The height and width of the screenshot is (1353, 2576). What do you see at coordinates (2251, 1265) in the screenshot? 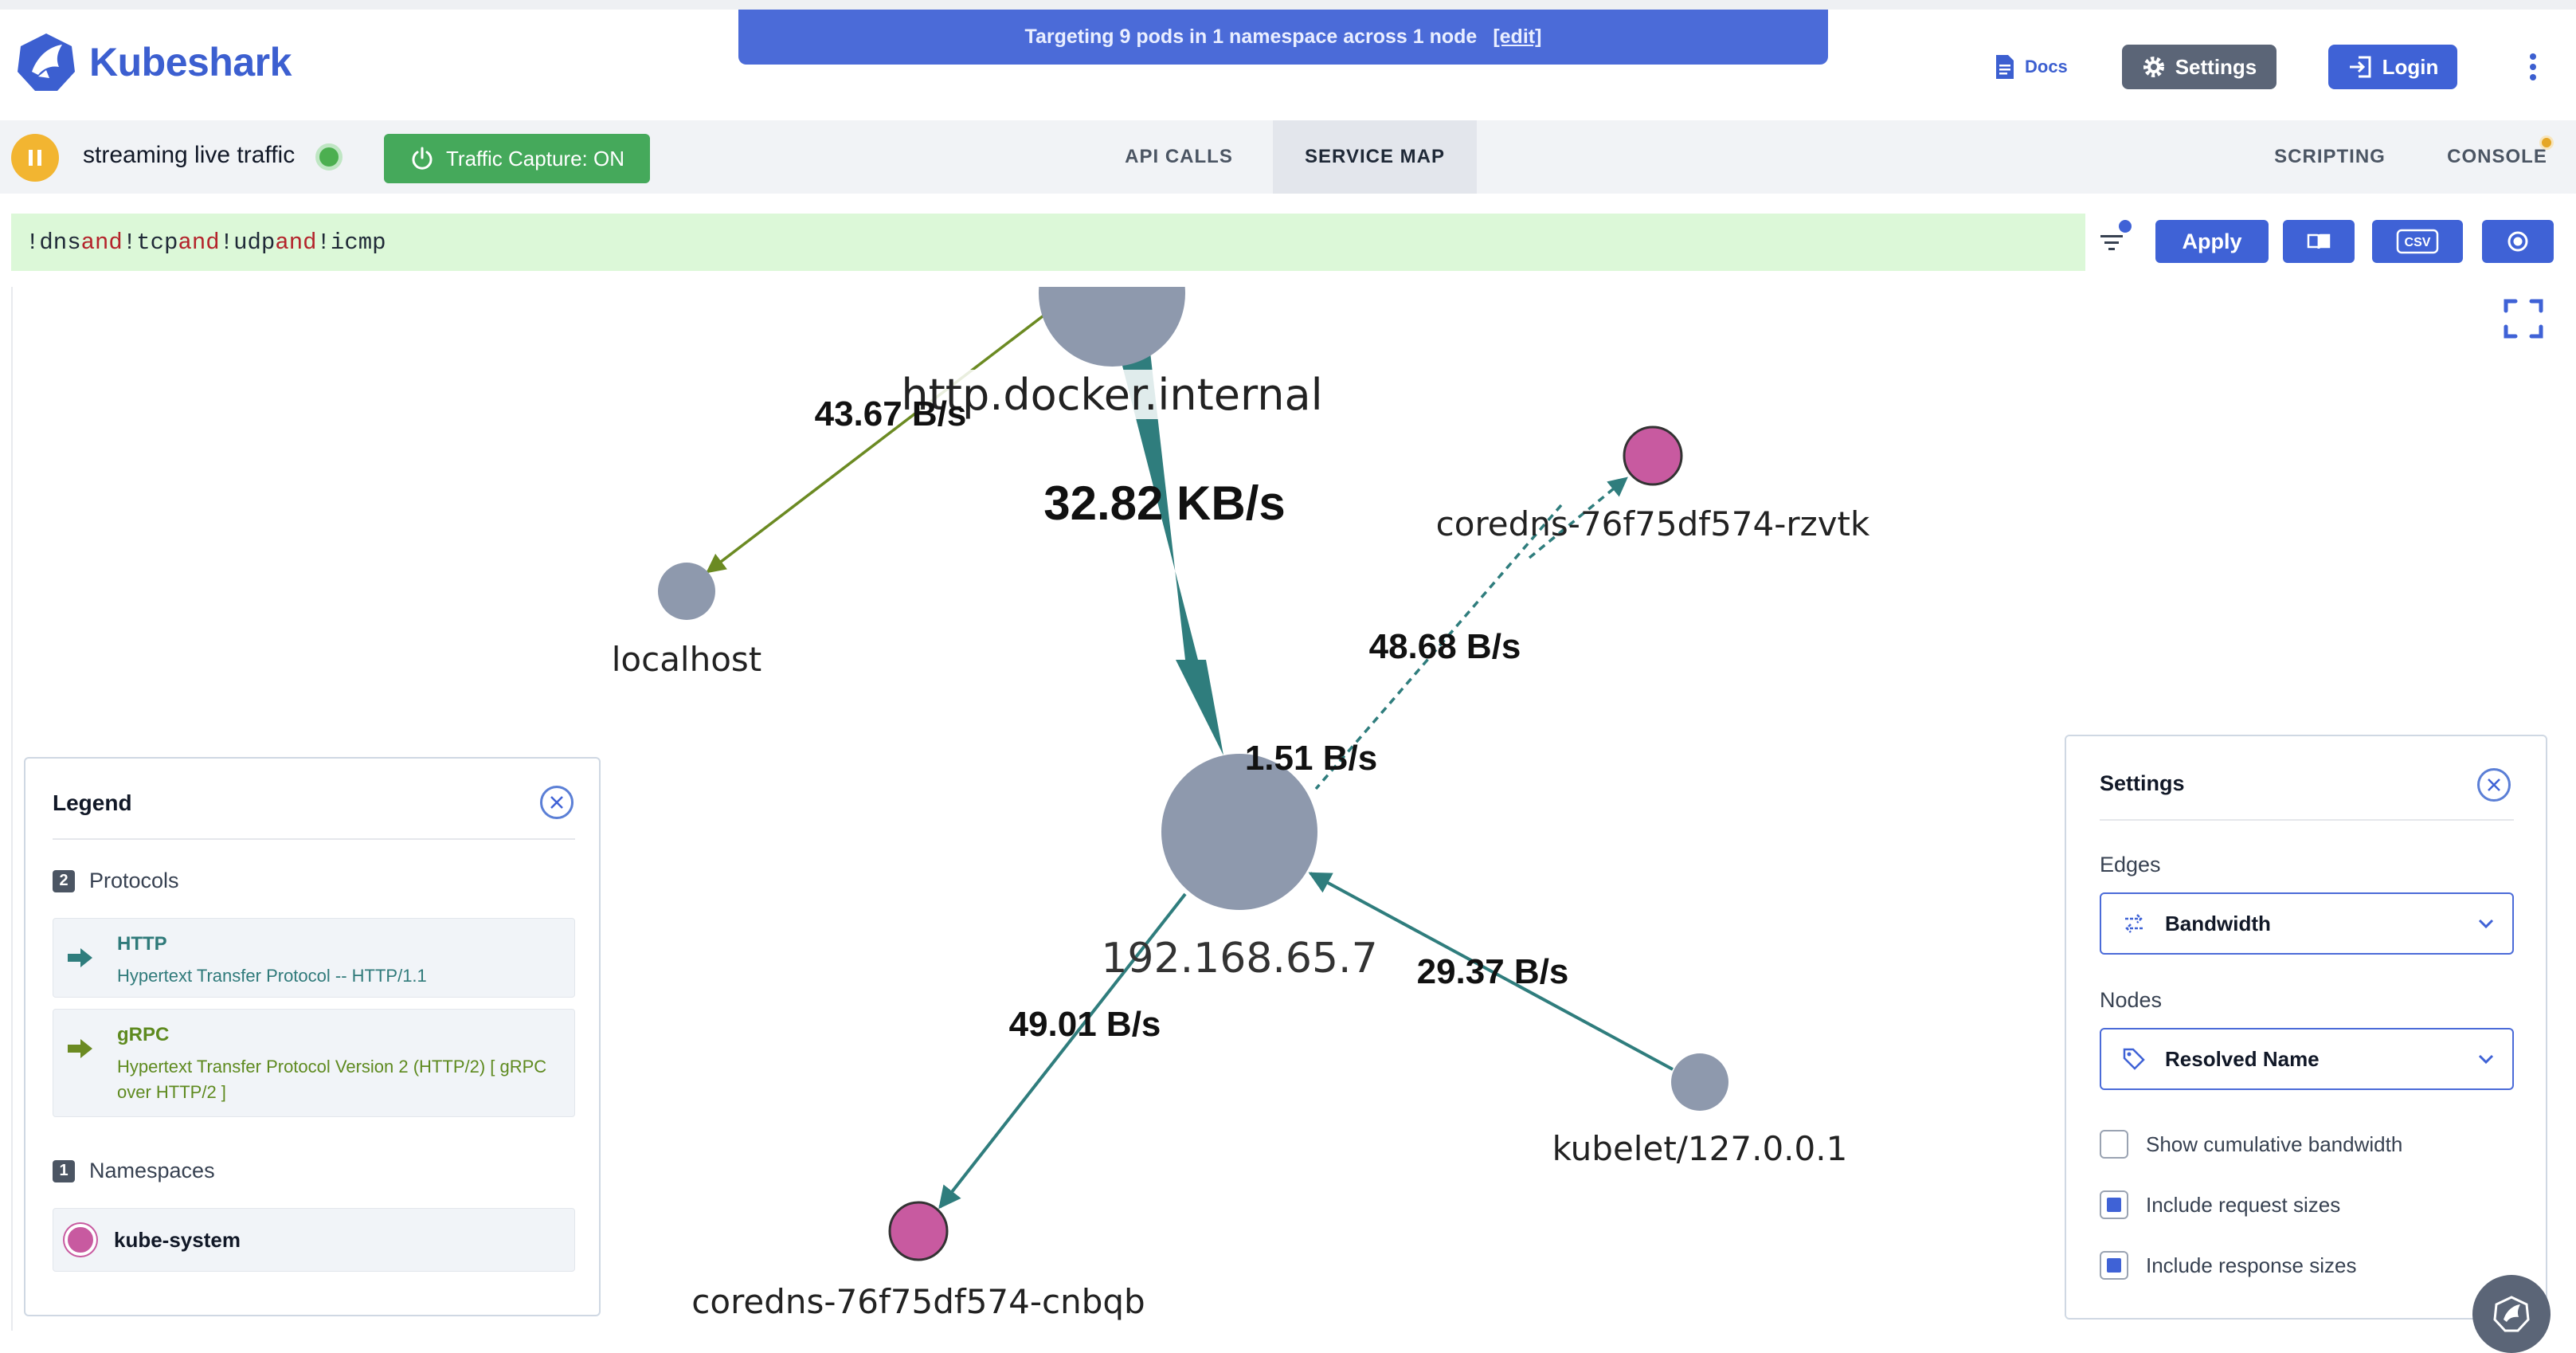
I see `checkbox-label: Include response sizes` at bounding box center [2251, 1265].